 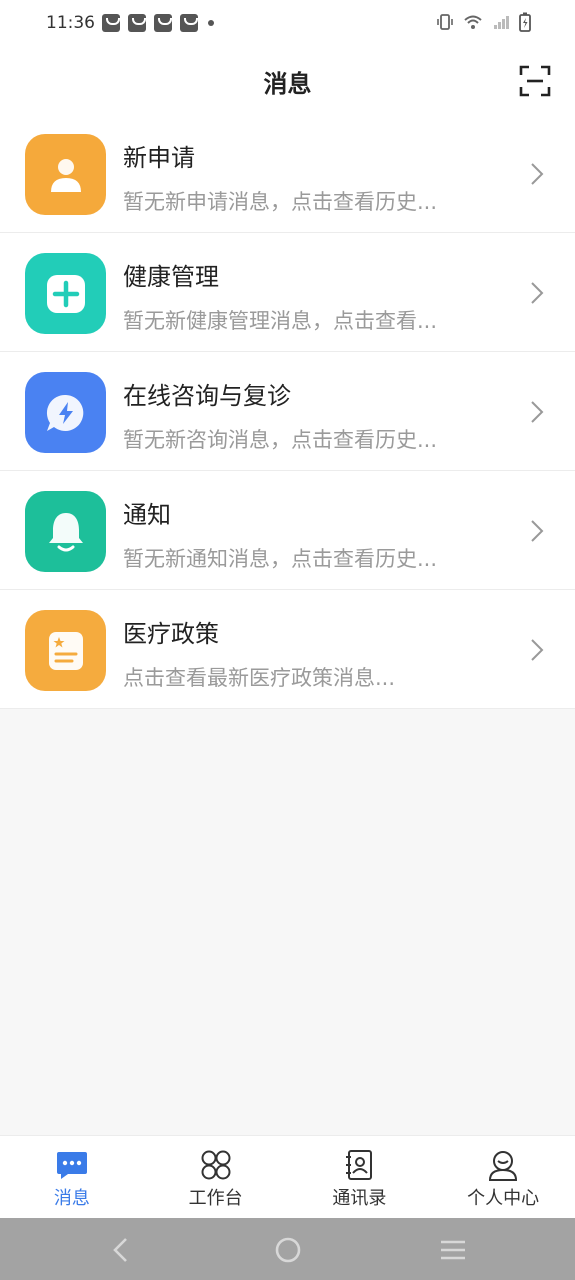 I want to click on app-header: 消息, so click(x=287, y=81).